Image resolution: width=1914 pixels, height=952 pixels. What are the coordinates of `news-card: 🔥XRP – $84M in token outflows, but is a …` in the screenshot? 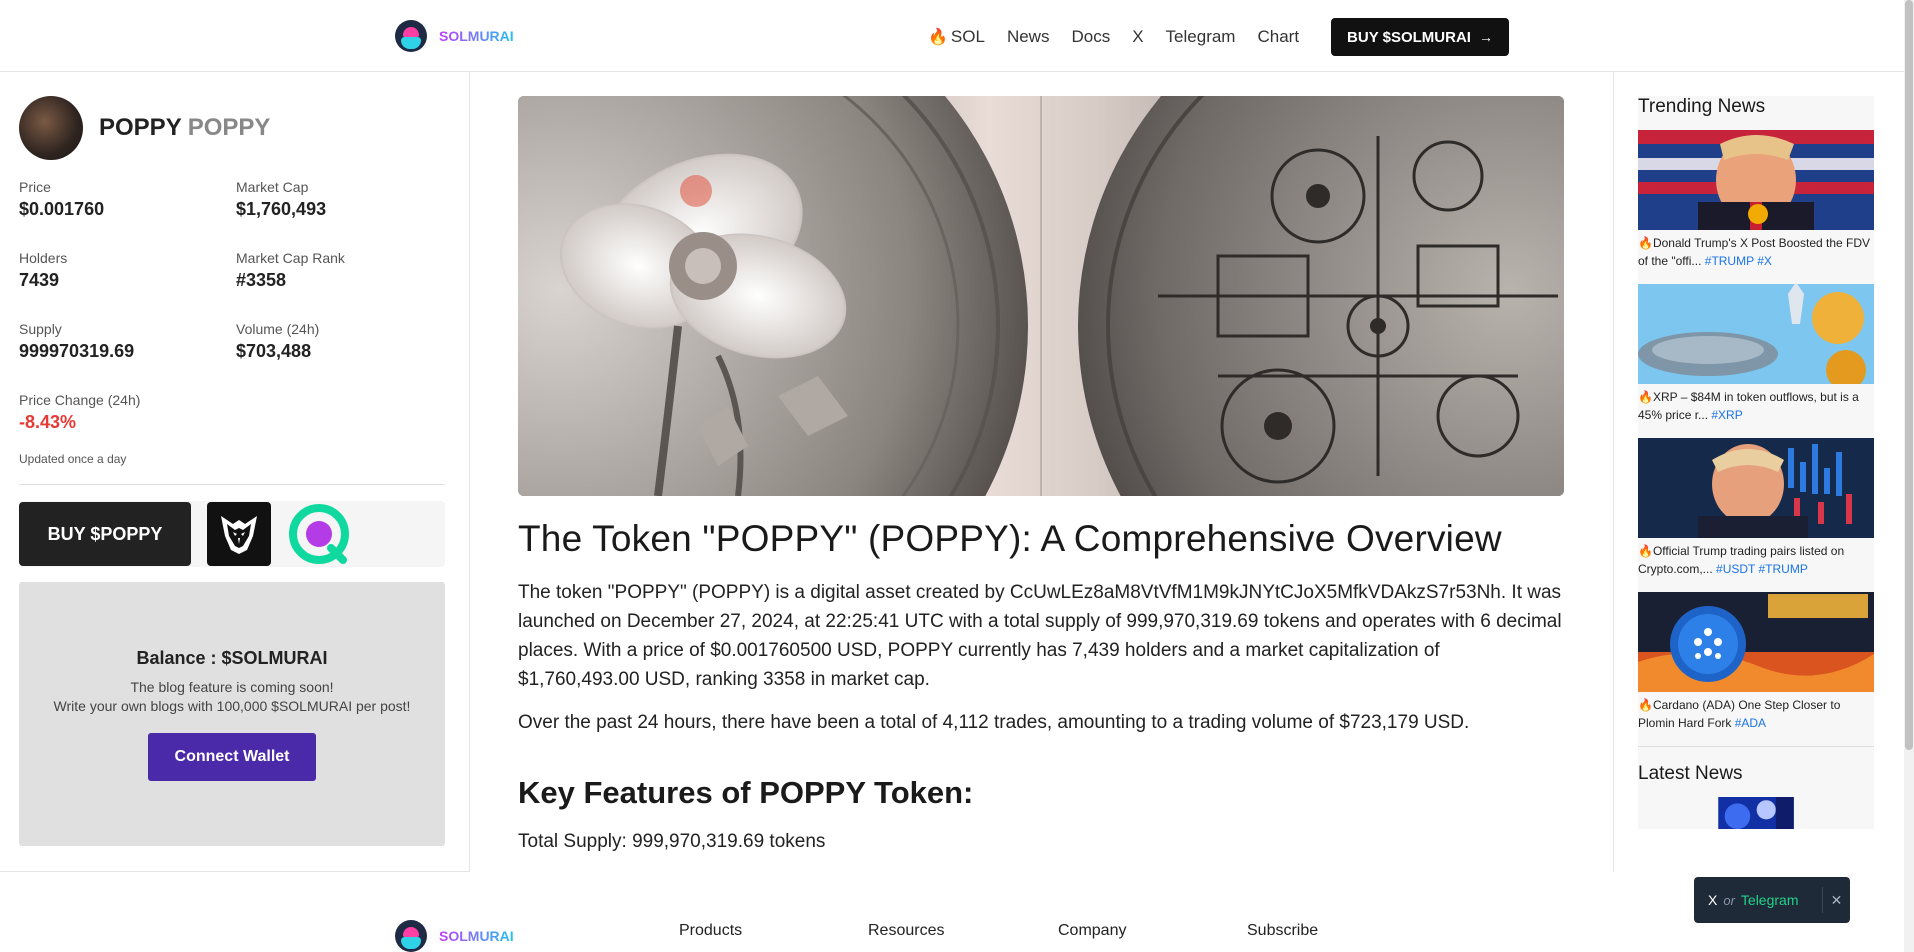 It's located at (1756, 354).